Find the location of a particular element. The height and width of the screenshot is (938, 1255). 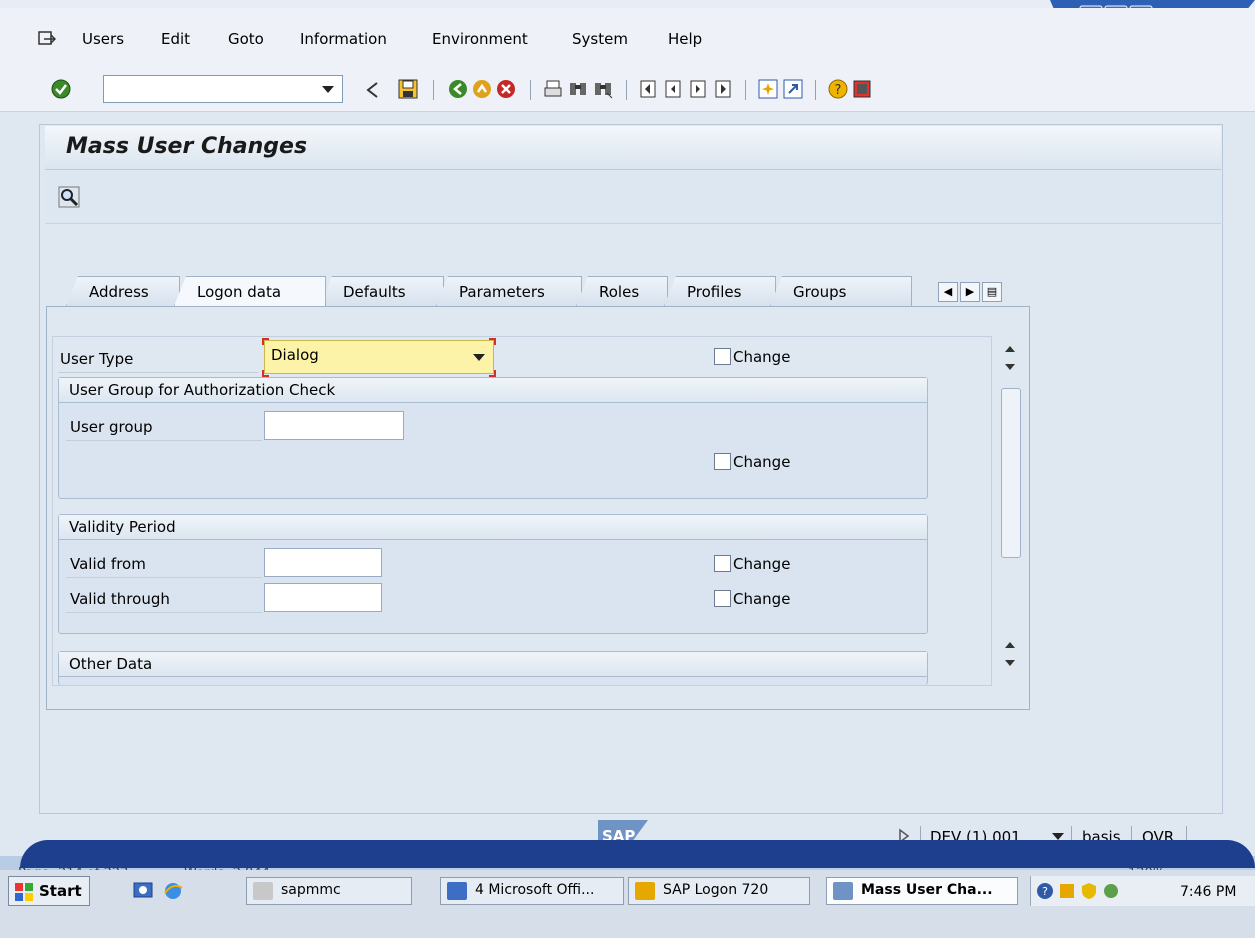

tab-list-icon: ▤ is located at coordinates (992, 292).